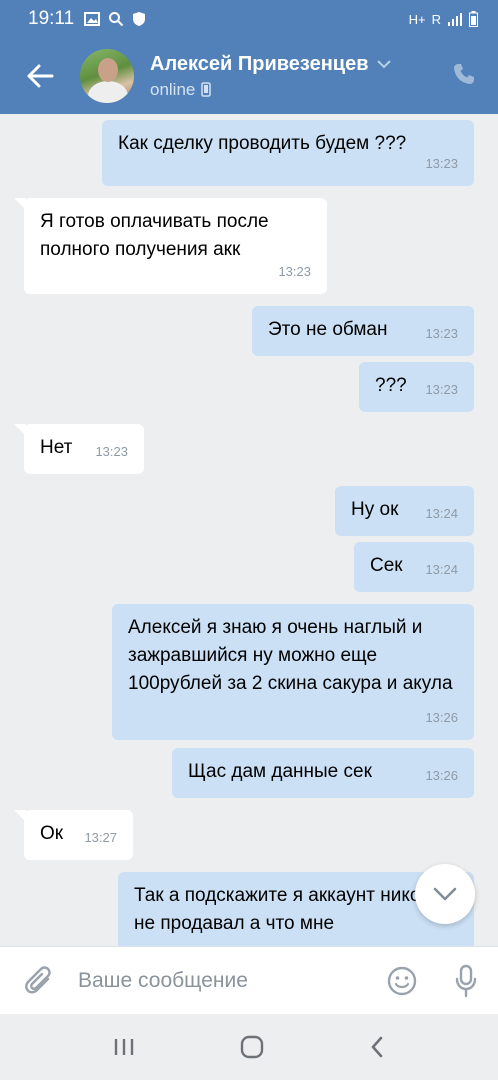 The image size is (498, 1080). I want to click on message-bubble-outgoing: Как сделку проводить будем ??? 13:23, so click(288, 153).